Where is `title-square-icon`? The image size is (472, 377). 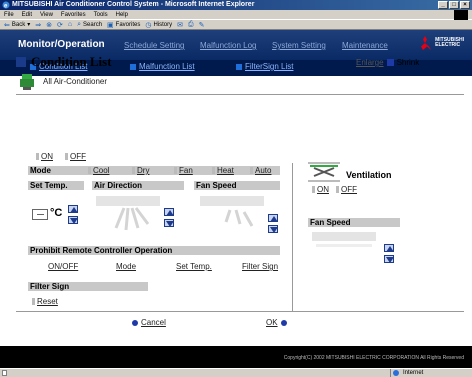 title-square-icon is located at coordinates (21, 62).